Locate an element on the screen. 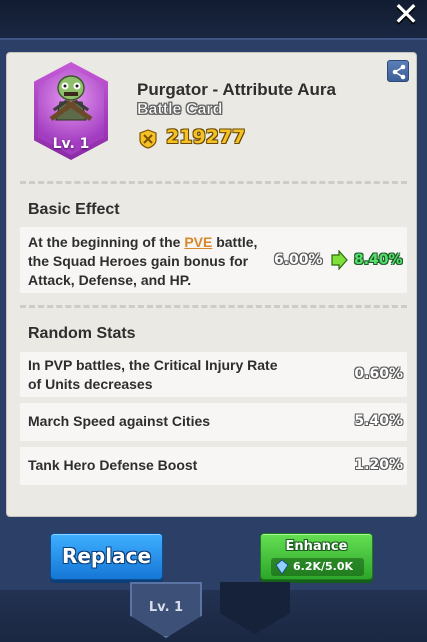 Image resolution: width=427 pixels, height=642 pixels. stat-value: 5.40% is located at coordinates (378, 421).